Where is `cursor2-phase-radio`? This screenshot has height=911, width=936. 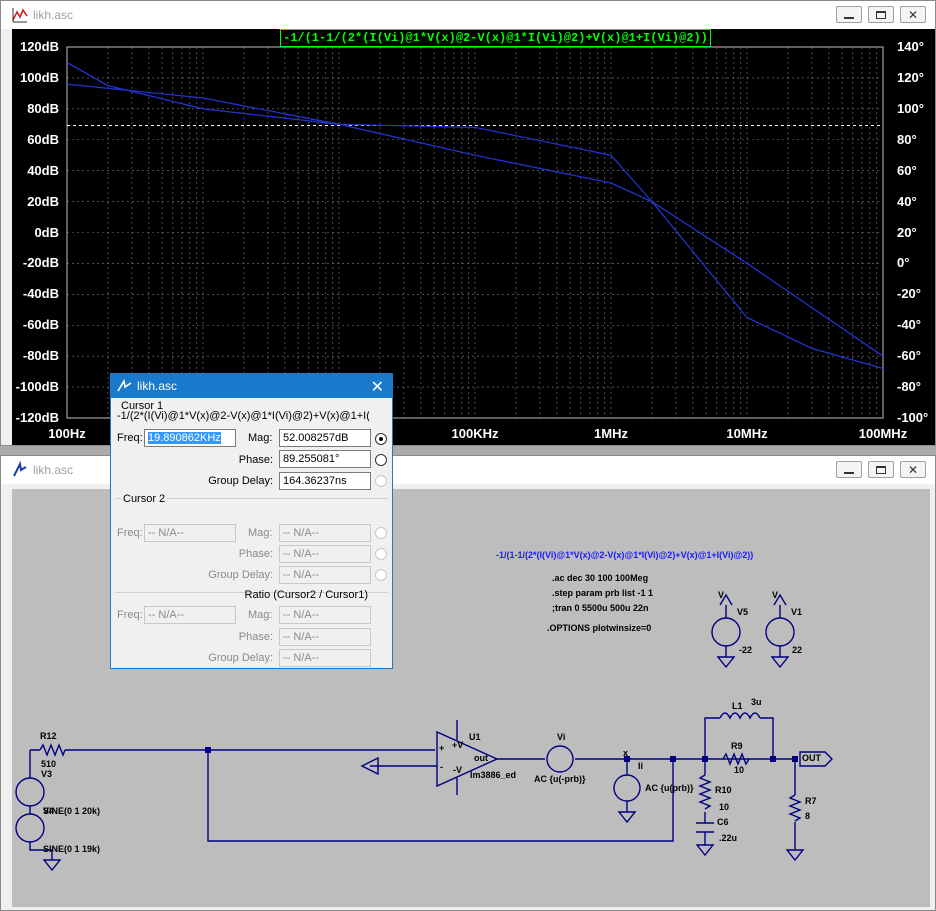 cursor2-phase-radio is located at coordinates (381, 554).